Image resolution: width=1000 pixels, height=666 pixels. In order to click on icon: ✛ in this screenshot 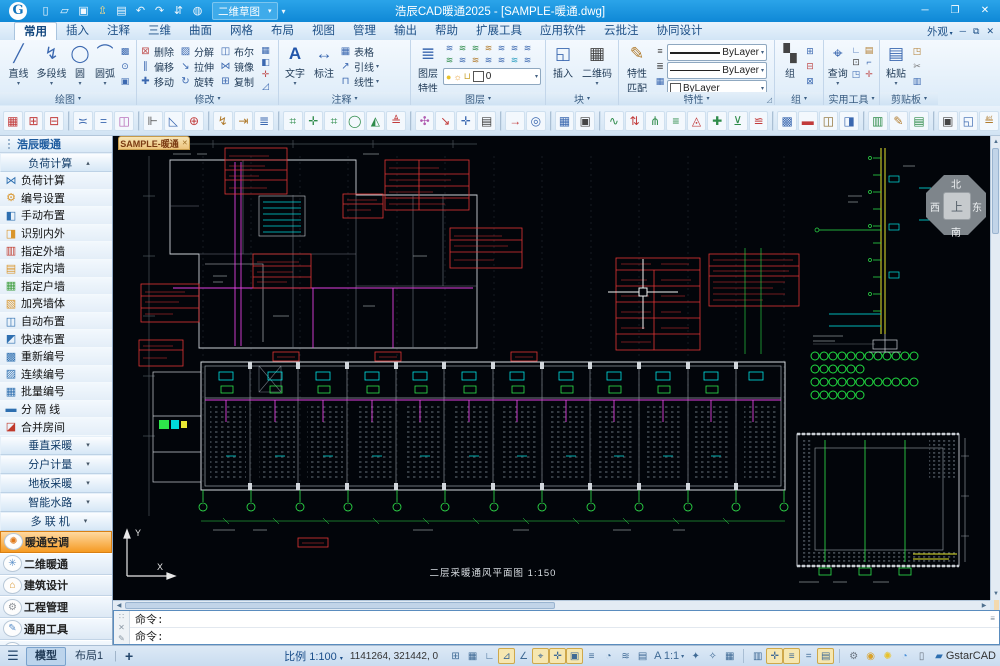, I will do `click(265, 74)`.